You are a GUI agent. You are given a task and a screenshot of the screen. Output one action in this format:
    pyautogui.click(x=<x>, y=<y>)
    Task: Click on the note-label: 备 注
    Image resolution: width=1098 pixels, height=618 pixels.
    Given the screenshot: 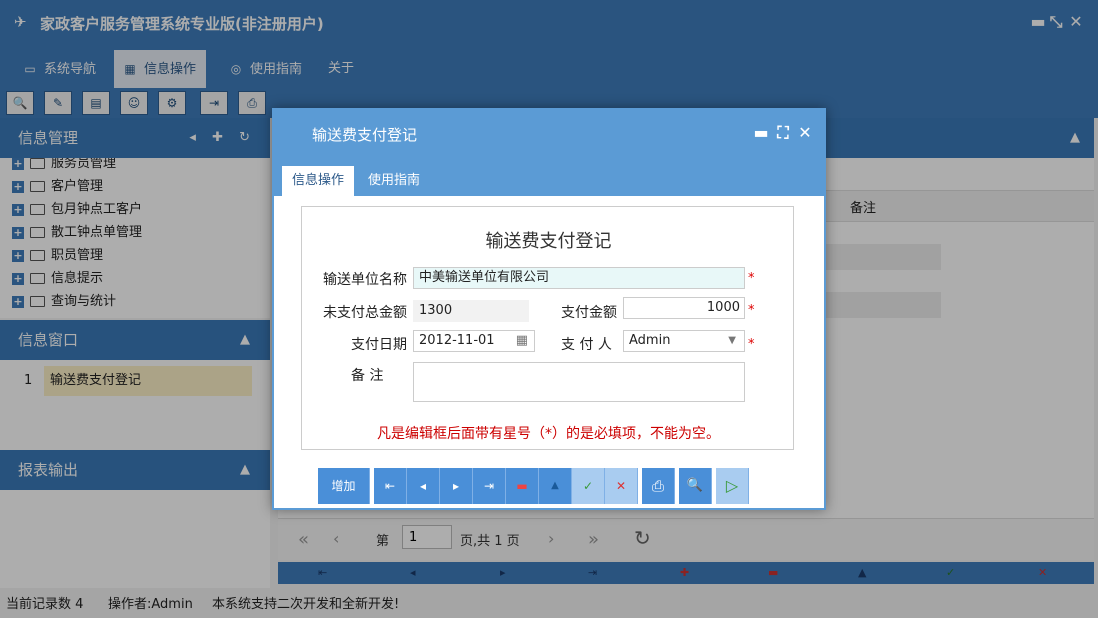 What is the action you would take?
    pyautogui.click(x=367, y=376)
    